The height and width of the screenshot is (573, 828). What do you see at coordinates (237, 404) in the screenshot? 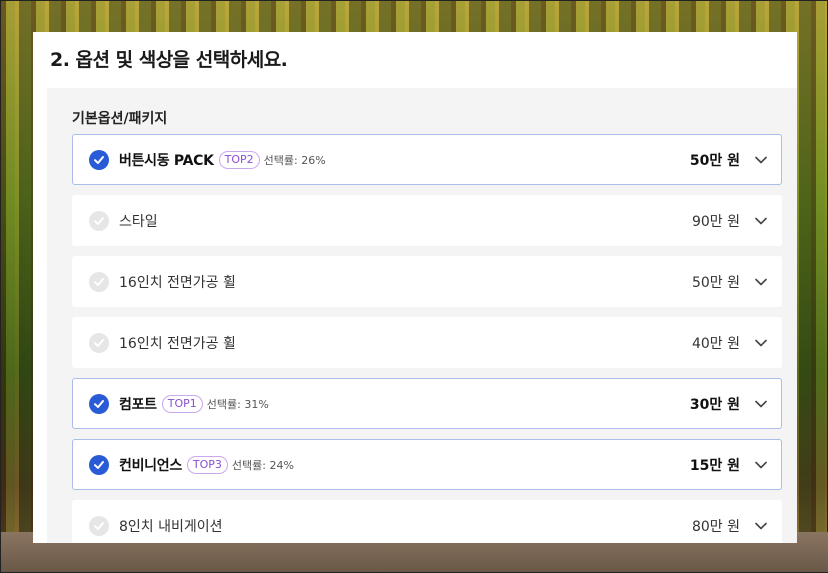
I see `selection-rate: 선택률: 31%` at bounding box center [237, 404].